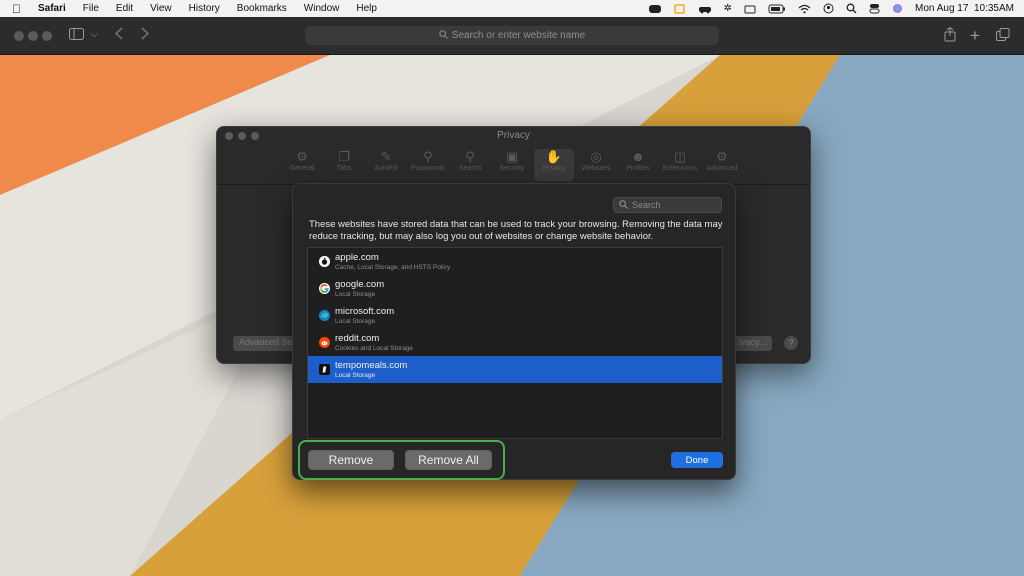 This screenshot has width=1024, height=576. I want to click on new-tab-plus-icon: +, so click(975, 36).